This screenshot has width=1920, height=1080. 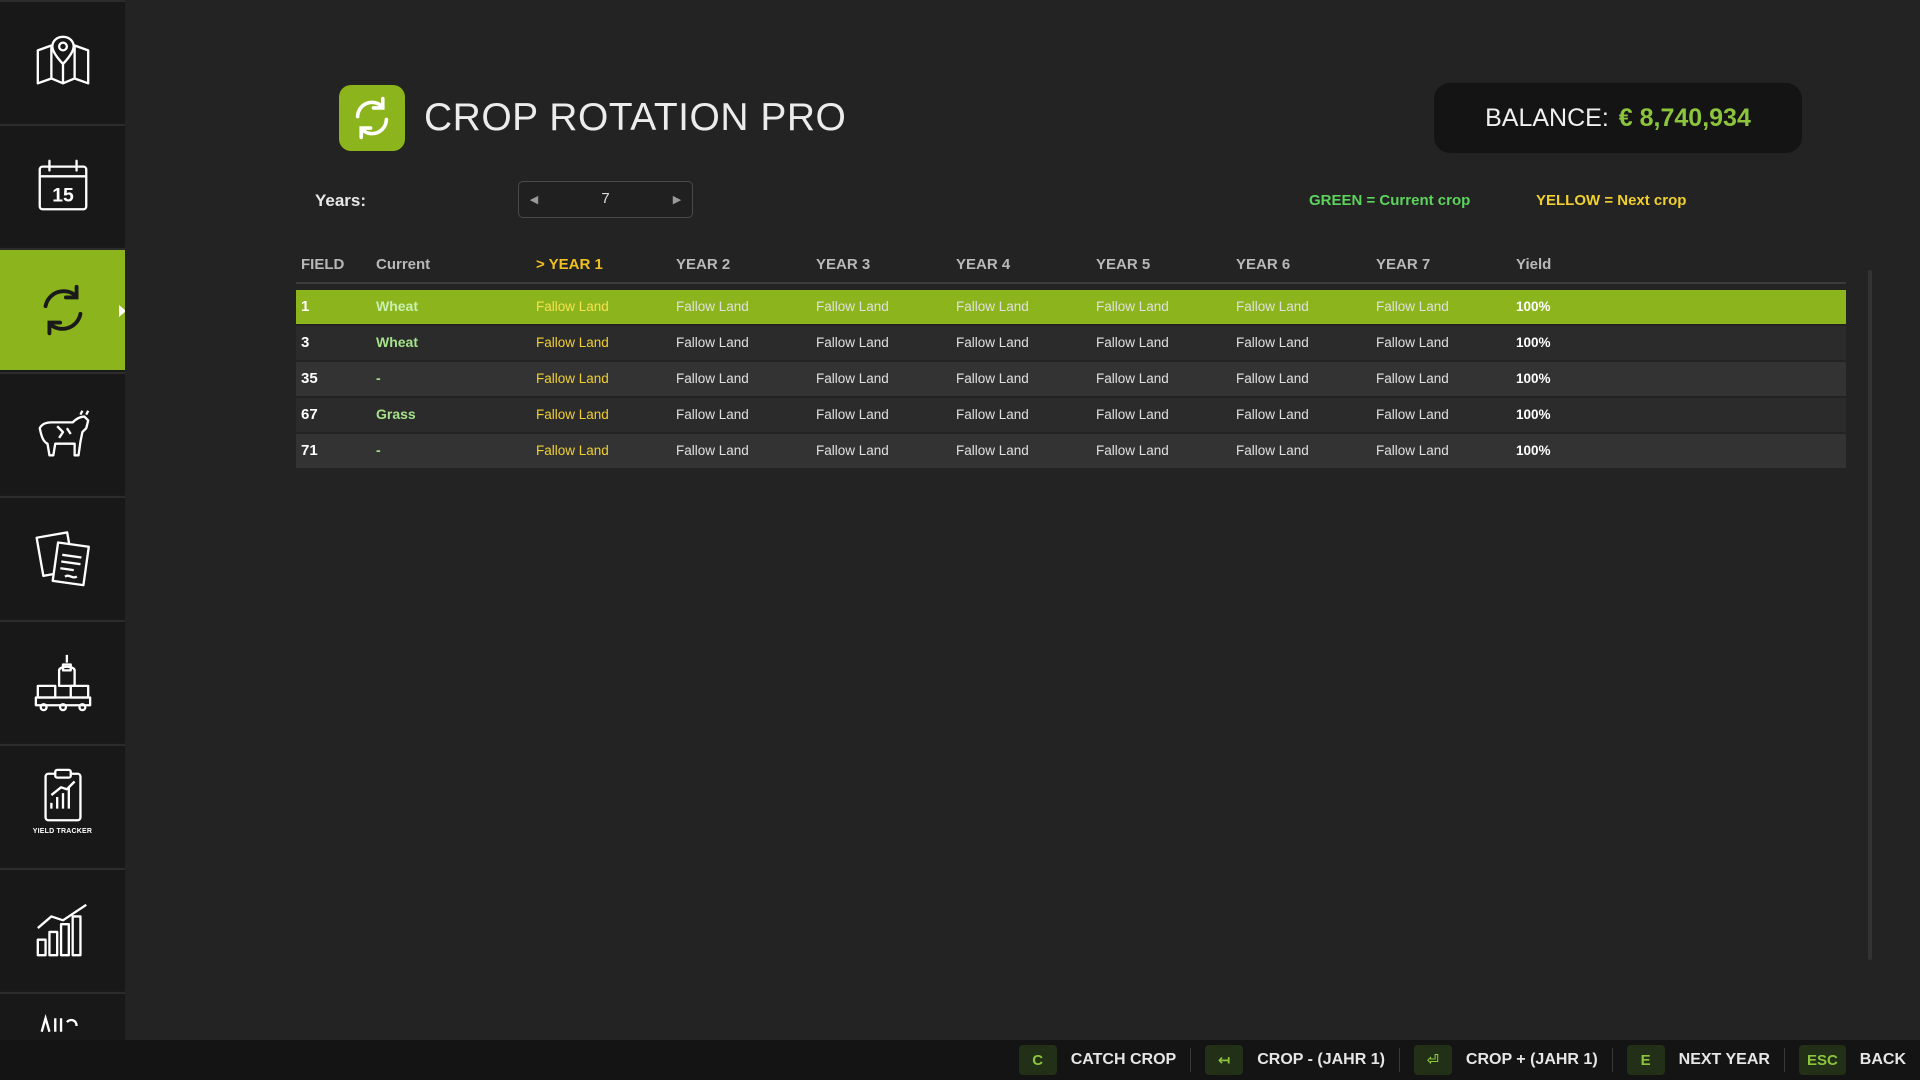 I want to click on hint-crop-minus: ↤ CROP - (JAHR 1), so click(x=1302, y=1060).